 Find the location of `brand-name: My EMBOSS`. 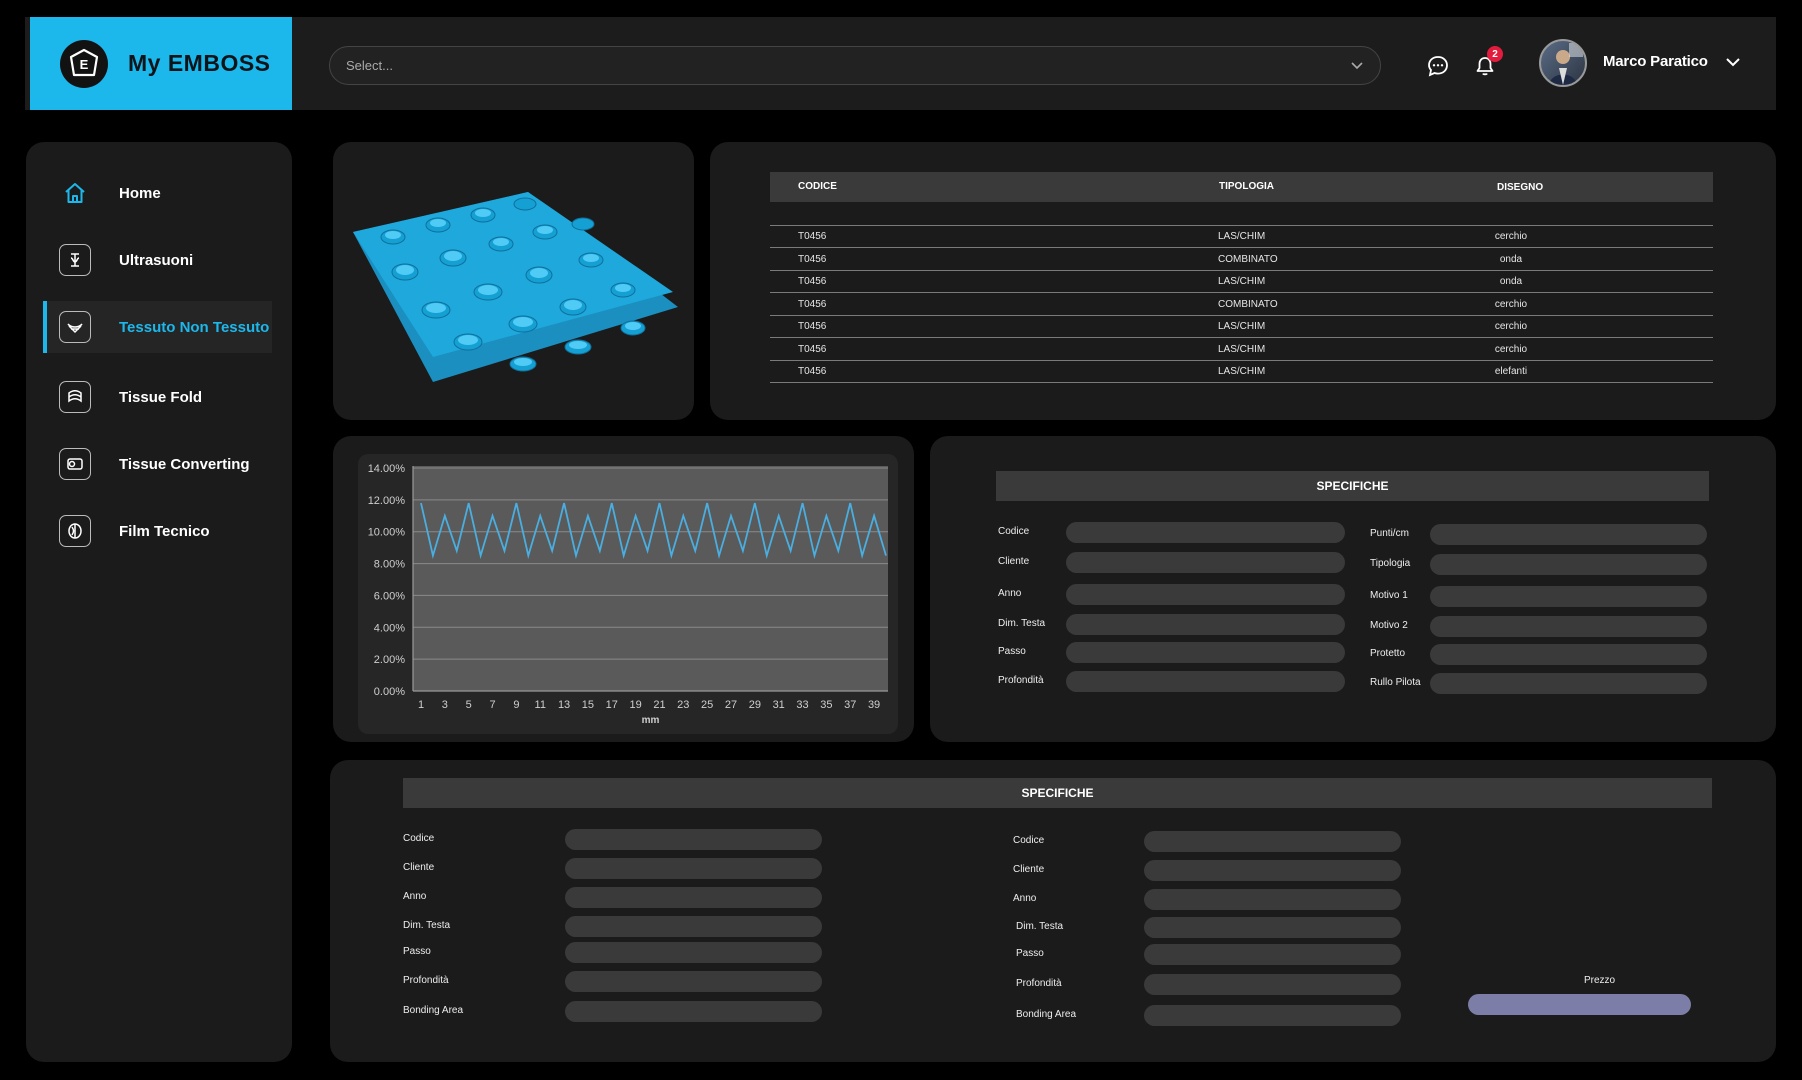

brand-name: My EMBOSS is located at coordinates (199, 63).